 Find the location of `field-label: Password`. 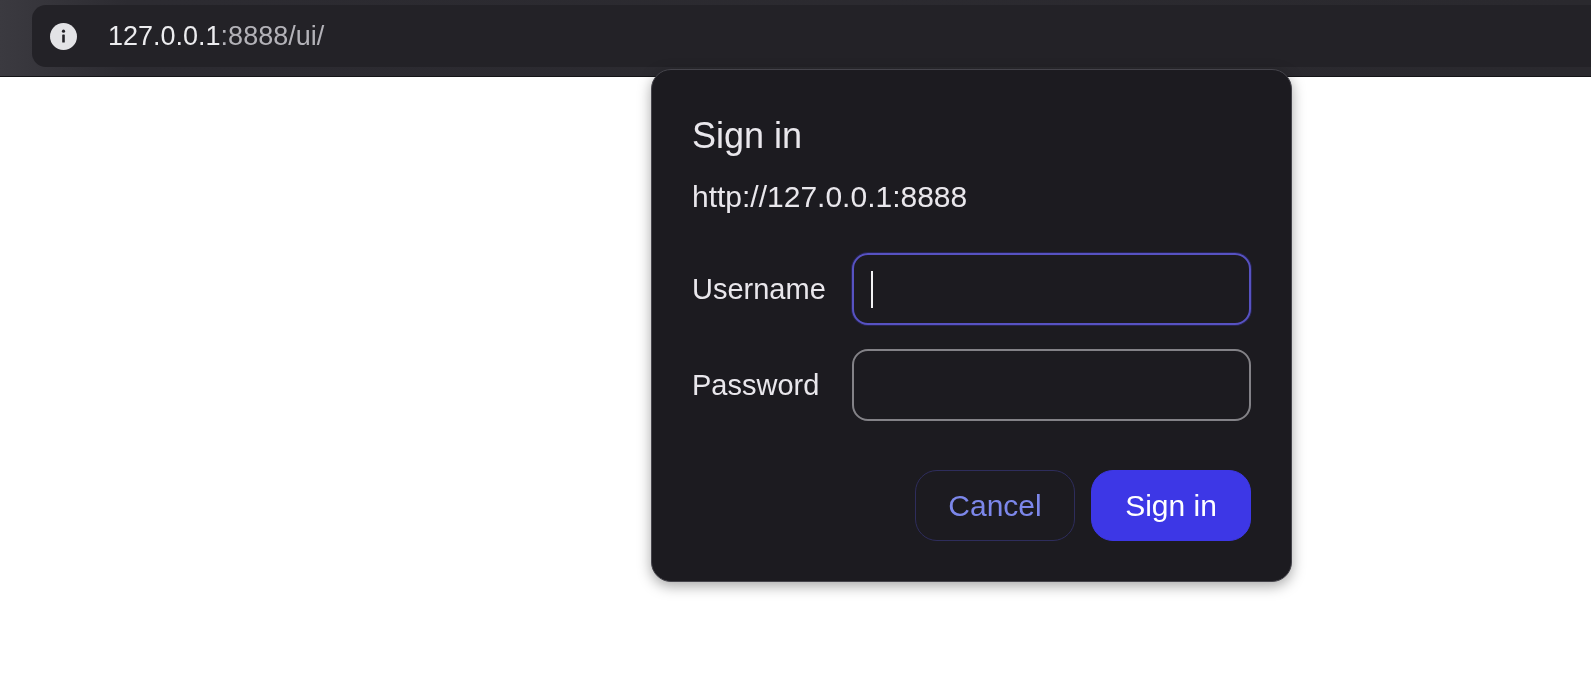

field-label: Password is located at coordinates (756, 385).